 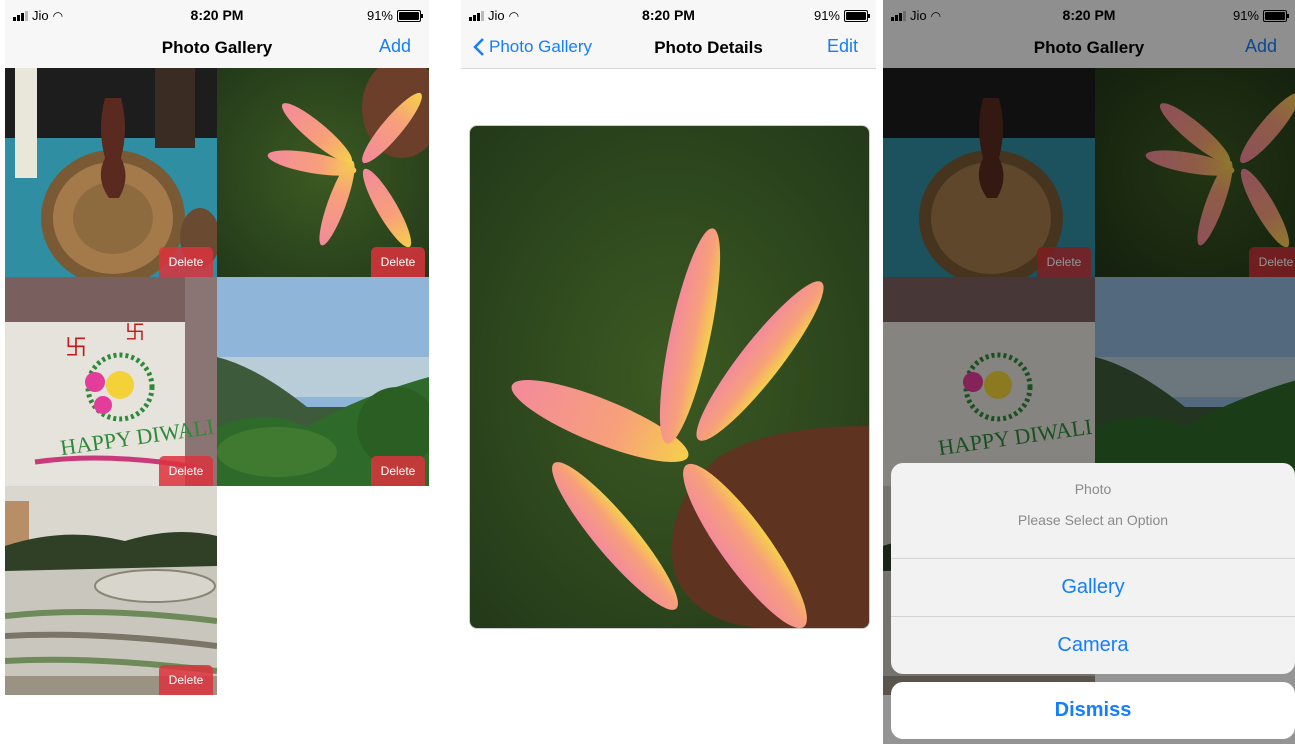 I want to click on status-time: 8:20 PM, so click(x=217, y=15).